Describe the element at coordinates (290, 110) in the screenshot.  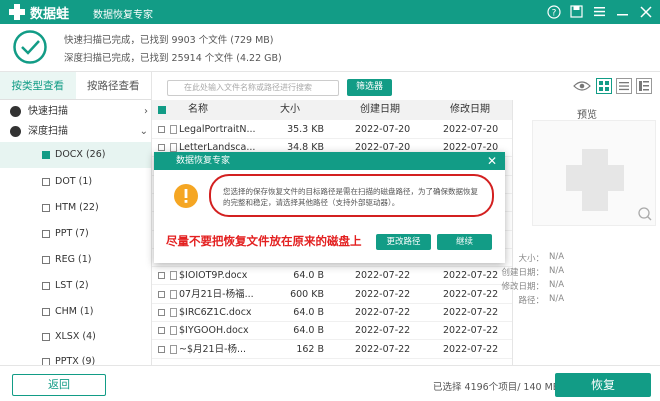
I see `col-size: 大小` at that location.